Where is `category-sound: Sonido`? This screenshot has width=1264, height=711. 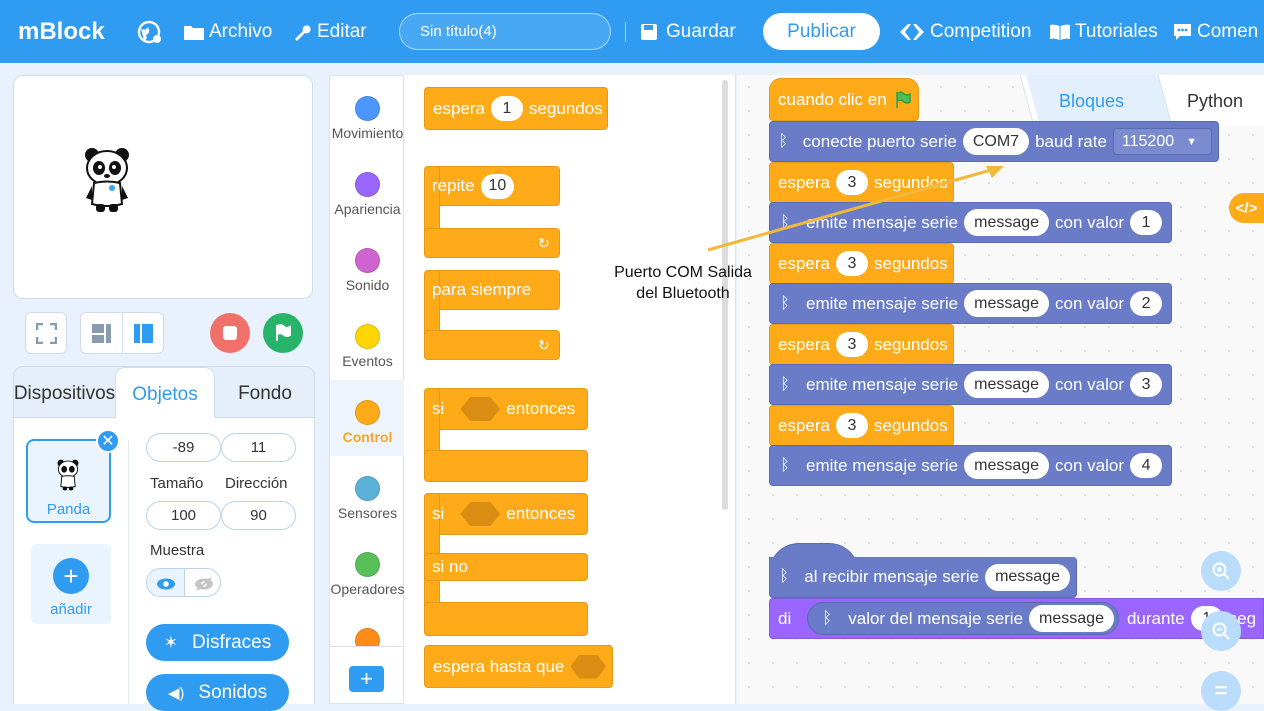
category-sound: Sonido is located at coordinates (367, 266).